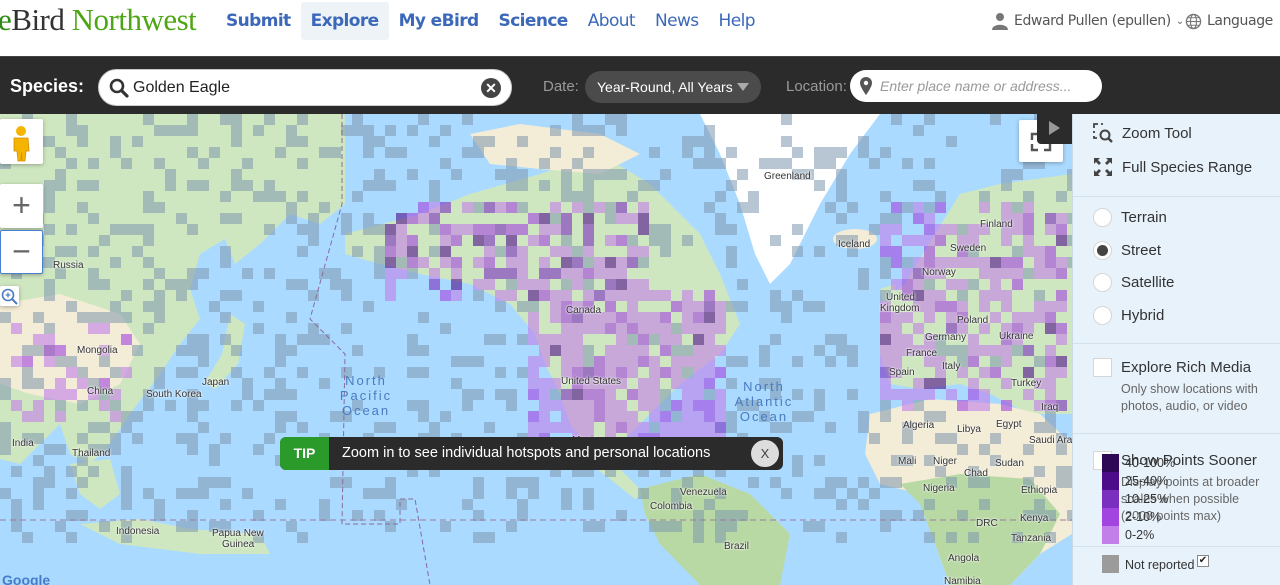 This screenshot has height=585, width=1280. What do you see at coordinates (98, 20) in the screenshot?
I see `ebird-logo: eBird Northwest` at bounding box center [98, 20].